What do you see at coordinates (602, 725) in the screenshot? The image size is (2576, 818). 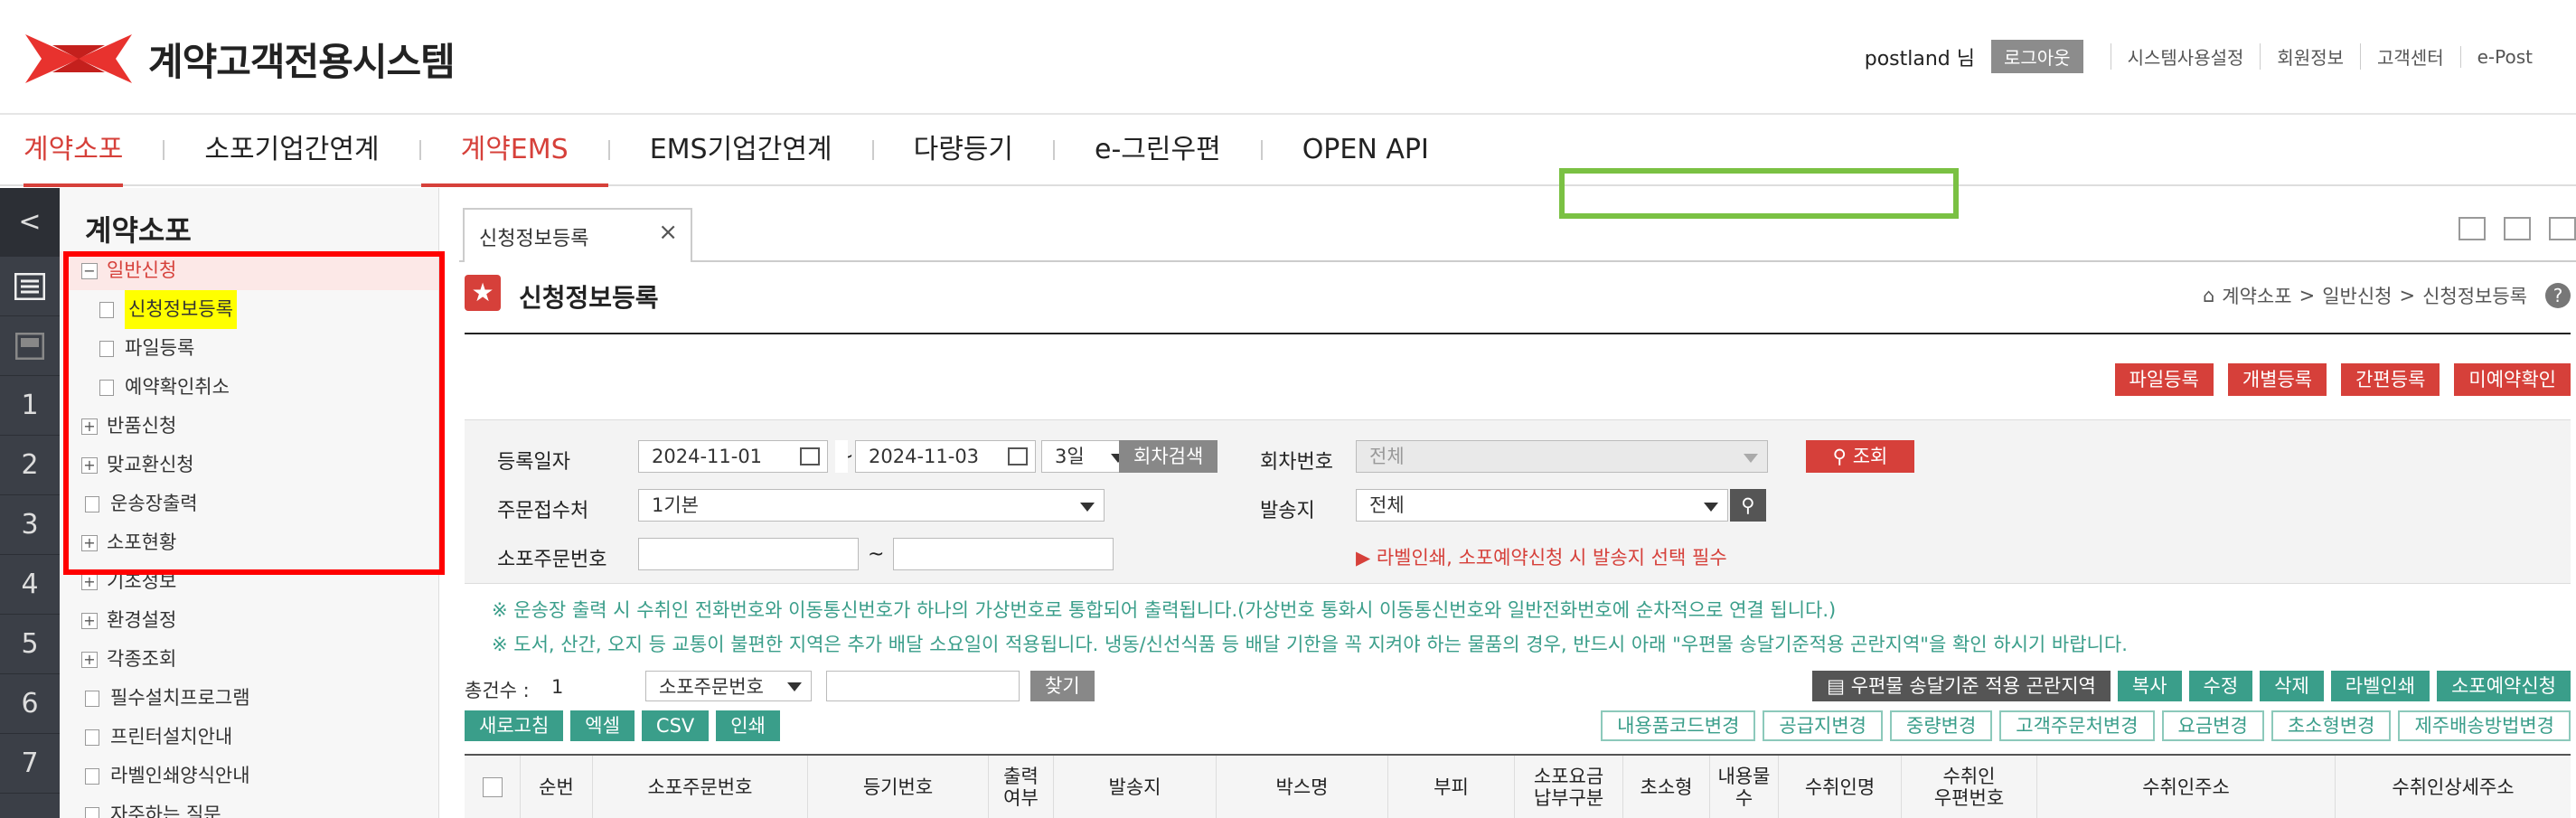 I see `excel-button: 엑셀` at bounding box center [602, 725].